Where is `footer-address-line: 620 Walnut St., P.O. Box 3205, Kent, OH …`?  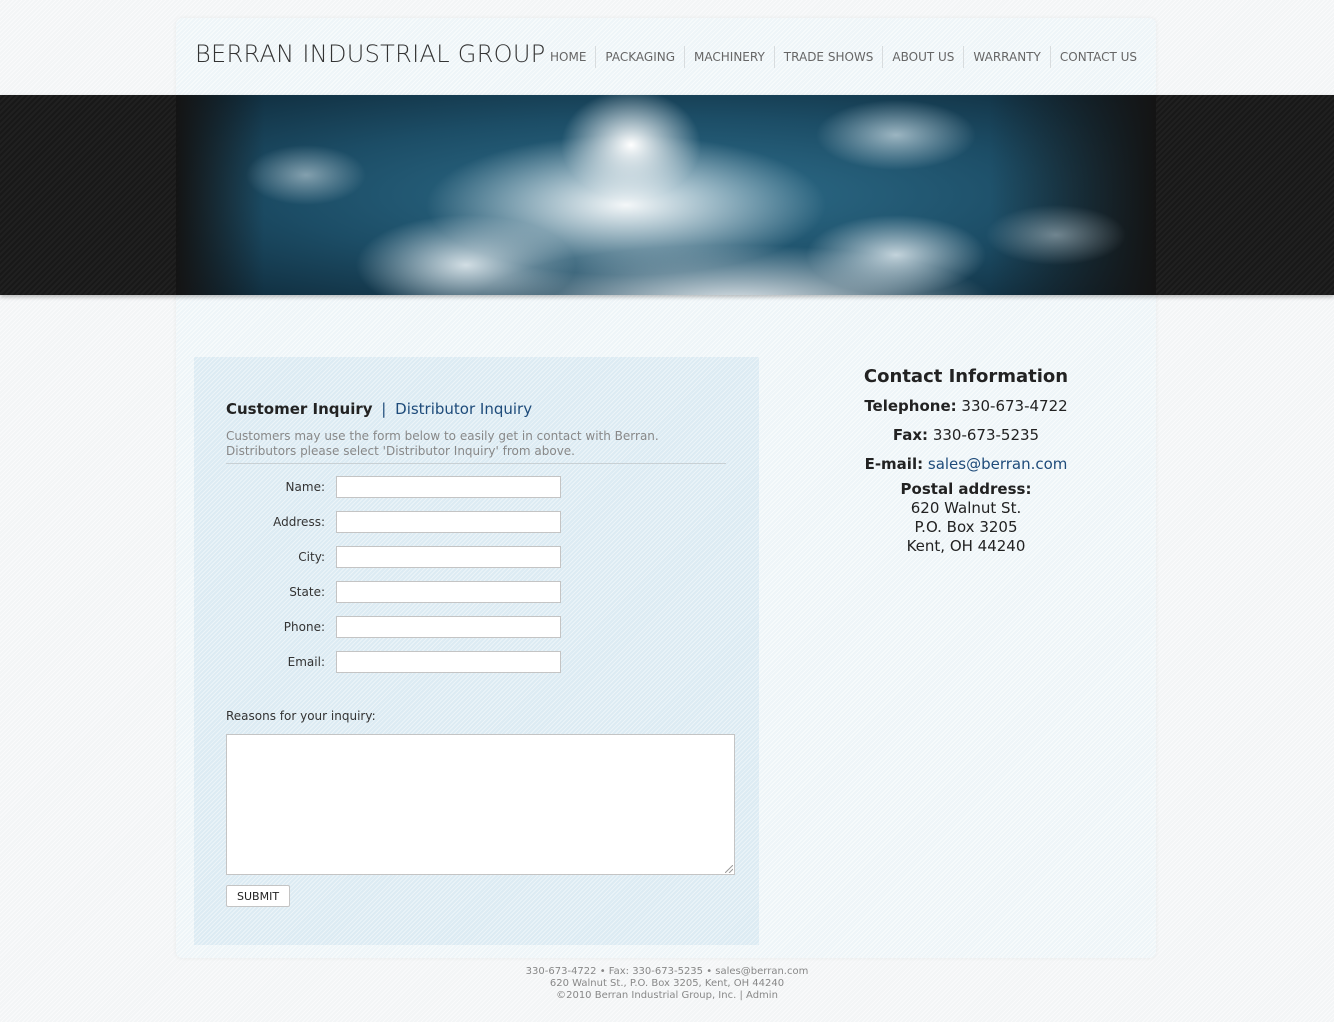
footer-address-line: 620 Walnut St., P.O. Box 3205, Kent, OH … is located at coordinates (667, 983).